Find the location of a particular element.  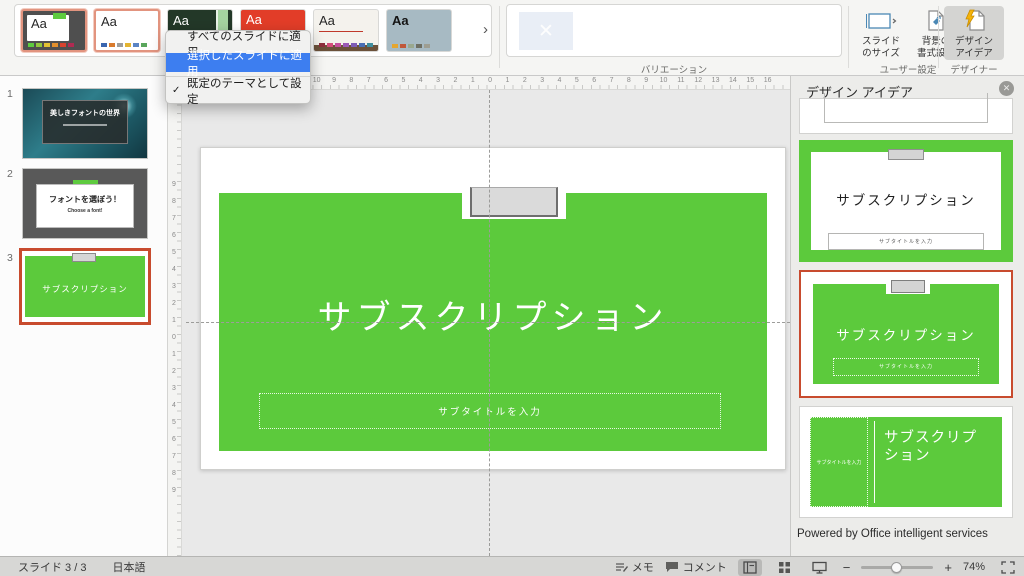

slide-size-icon is located at coordinates (881, 21).